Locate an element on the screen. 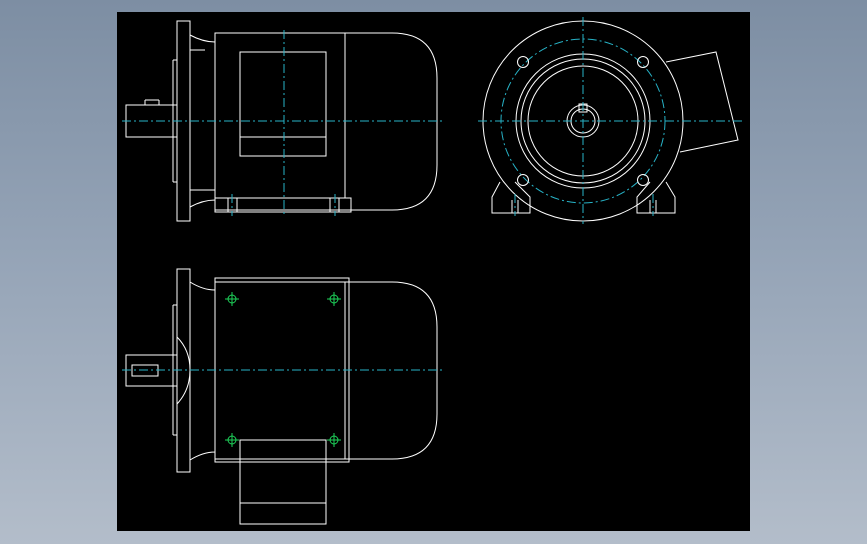 The image size is (867, 544). front-terminal-box is located at coordinates (702, 102).